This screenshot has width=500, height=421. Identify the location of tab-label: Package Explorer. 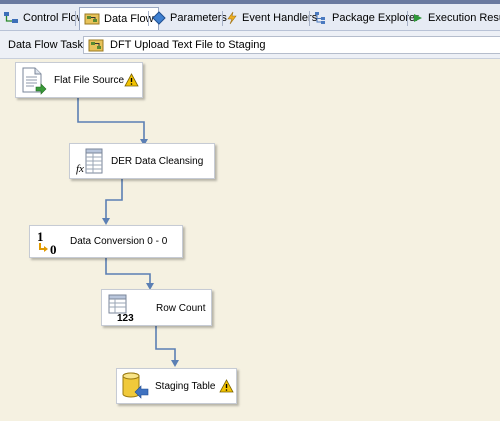
(375, 17).